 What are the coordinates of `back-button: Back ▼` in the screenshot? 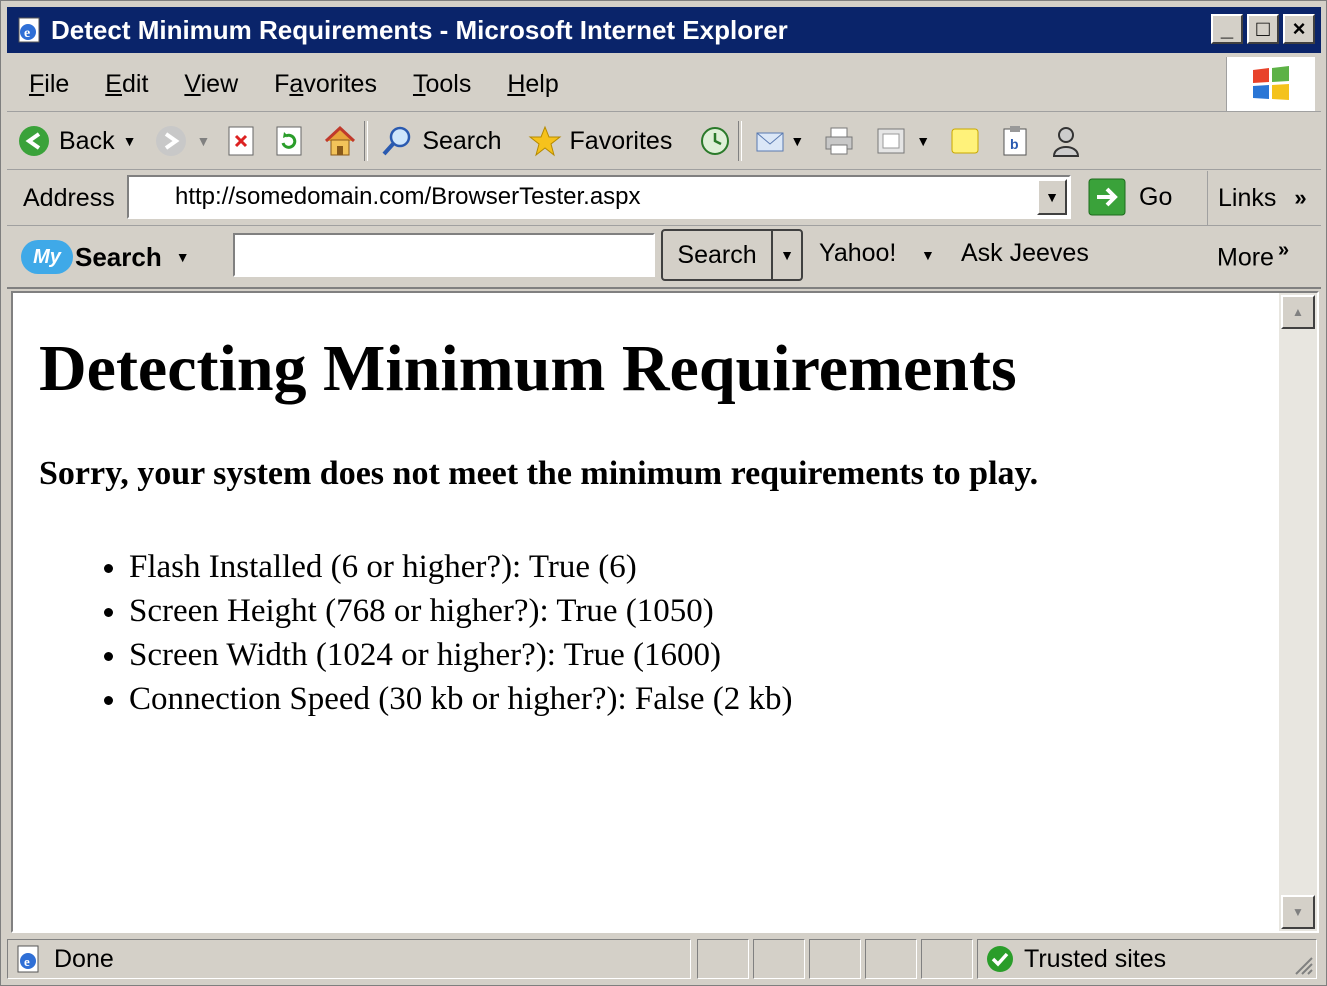 It's located at (76, 141).